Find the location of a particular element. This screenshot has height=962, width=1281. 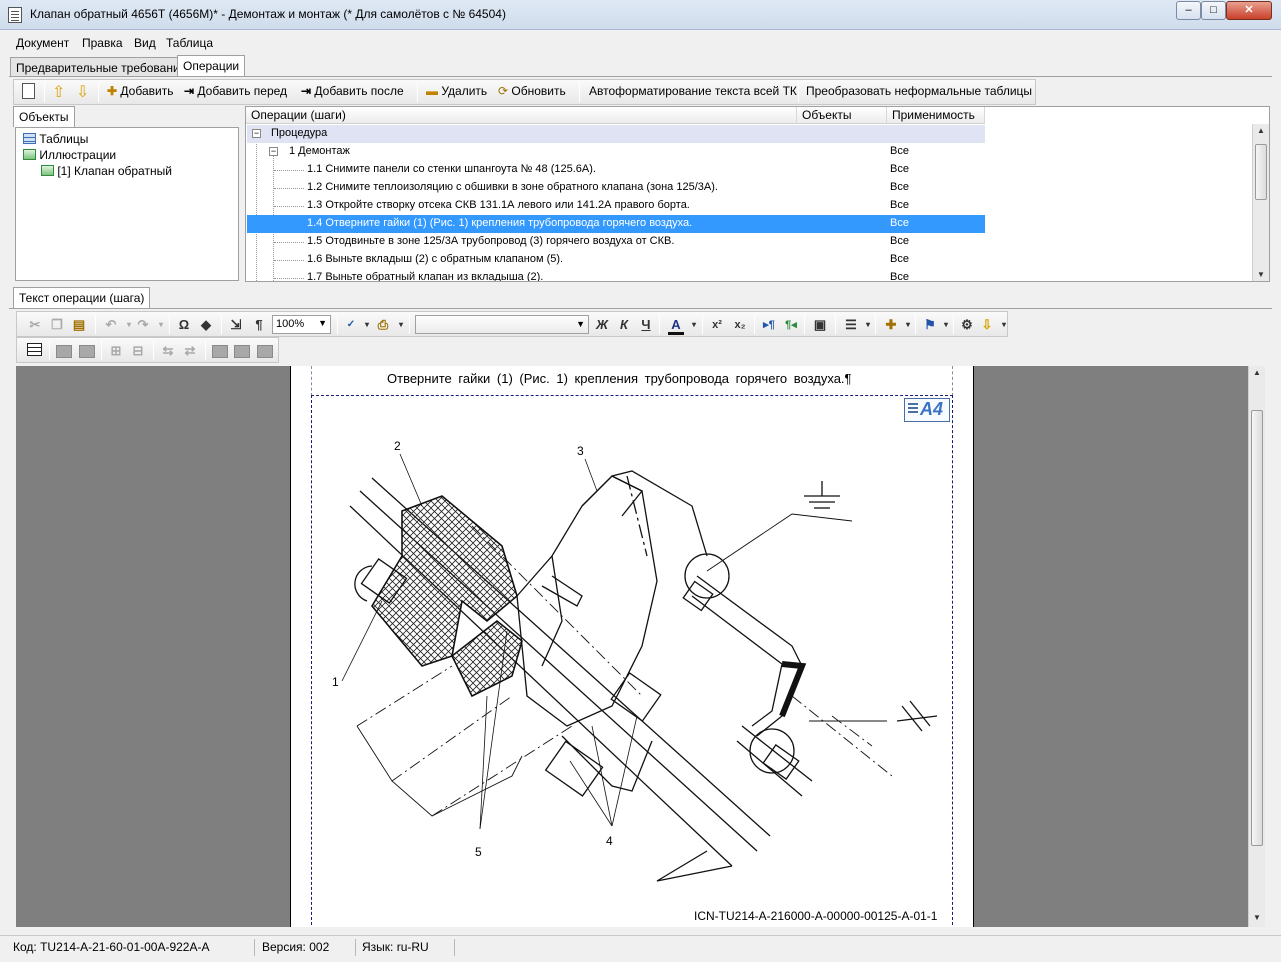

font-color-button: А is located at coordinates (676, 326).